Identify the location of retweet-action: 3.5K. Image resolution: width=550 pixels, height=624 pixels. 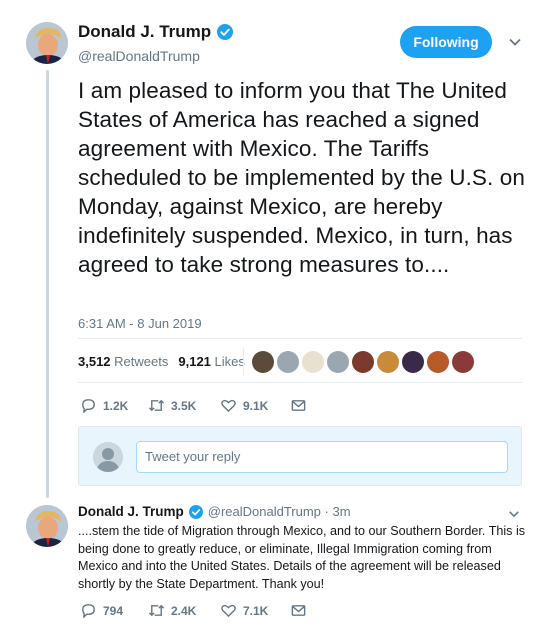
(184, 405).